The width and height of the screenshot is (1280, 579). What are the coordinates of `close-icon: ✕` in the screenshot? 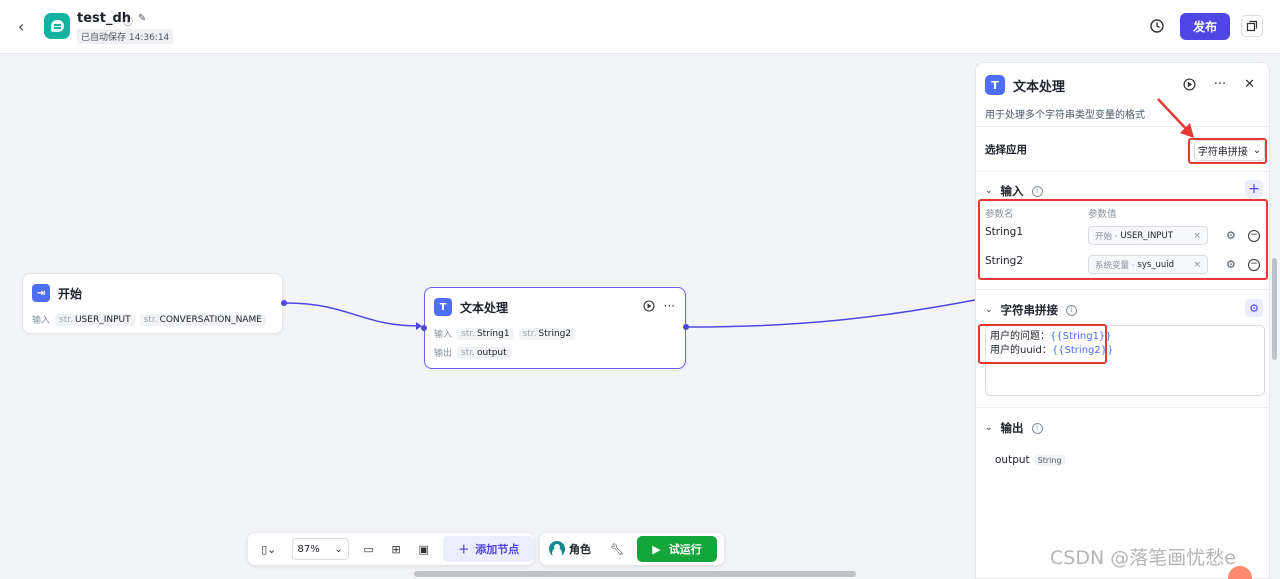 It's located at (1249, 84).